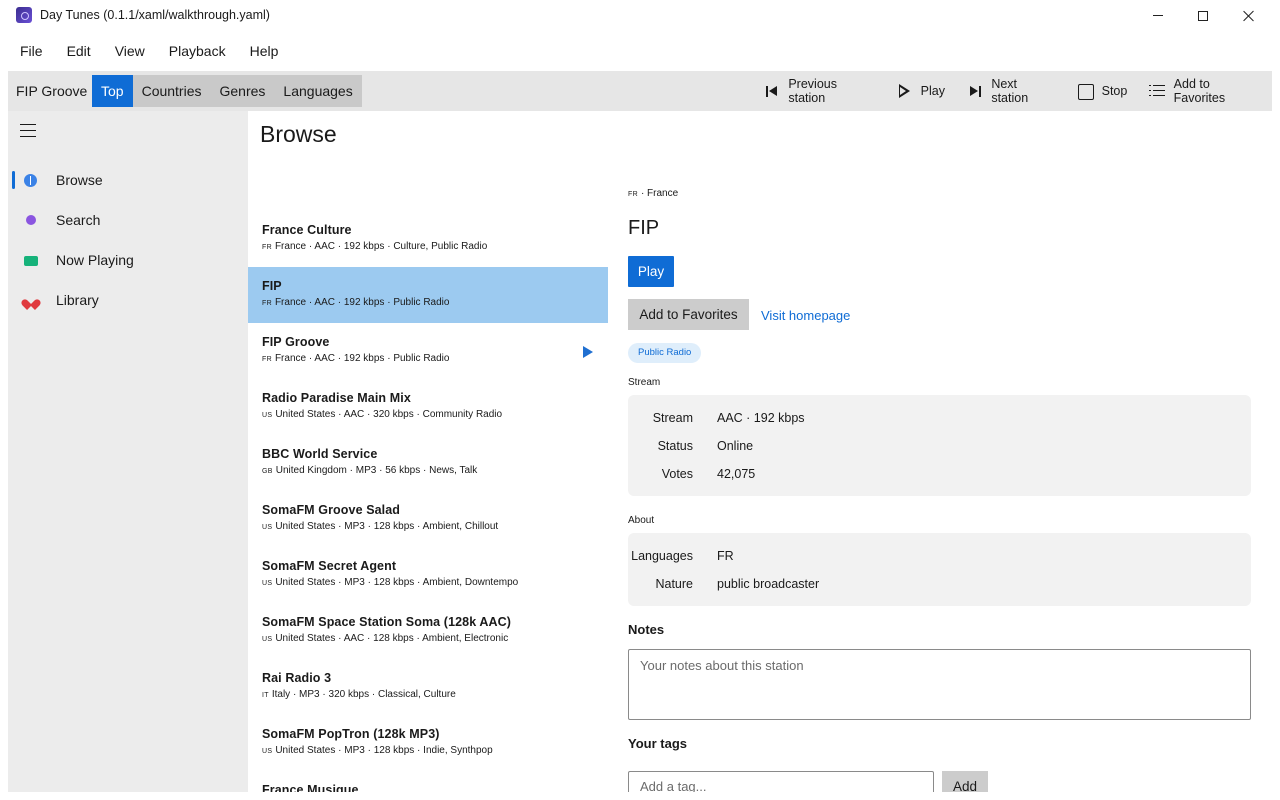  I want to click on notes-textarea: Your notes about this station, so click(939, 684).